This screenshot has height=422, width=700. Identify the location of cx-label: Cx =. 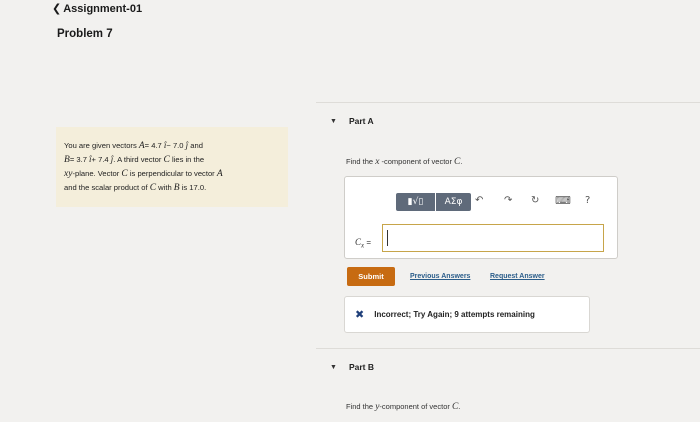
(363, 243).